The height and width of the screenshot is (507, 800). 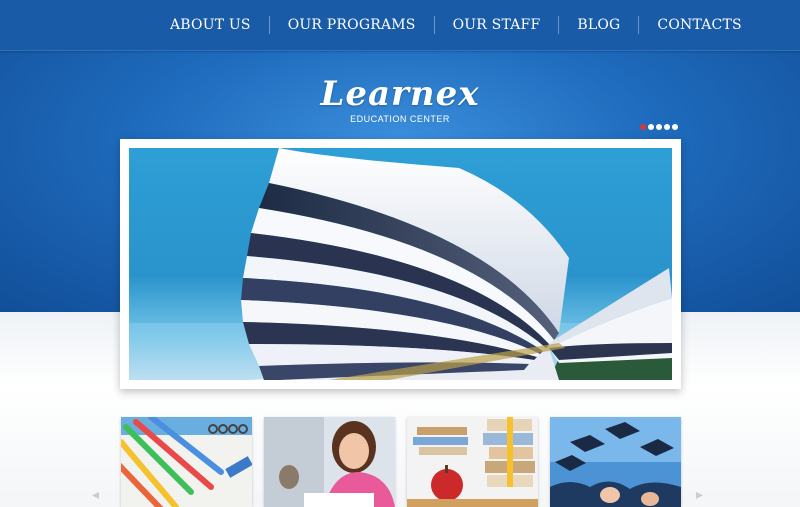 I want to click on carousel-prev-arrow-icon: ◂, so click(x=98, y=494).